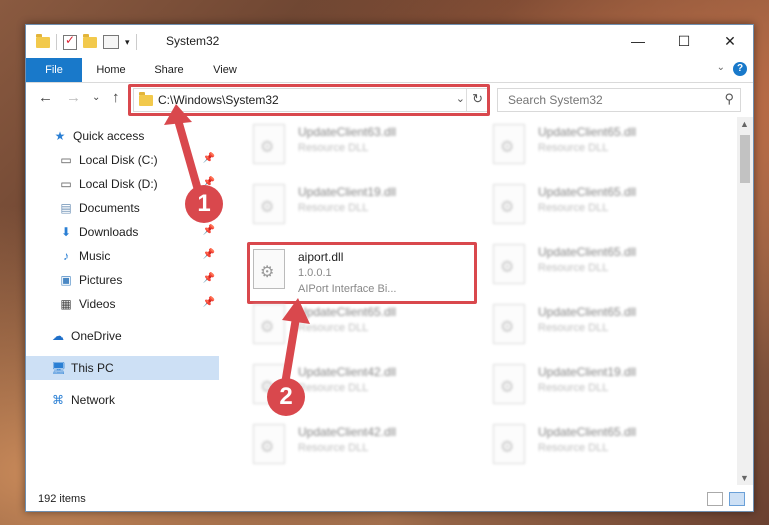 Image resolution: width=769 pixels, height=525 pixels. Describe the element at coordinates (740, 69) in the screenshot. I see `help-icon: ?` at that location.